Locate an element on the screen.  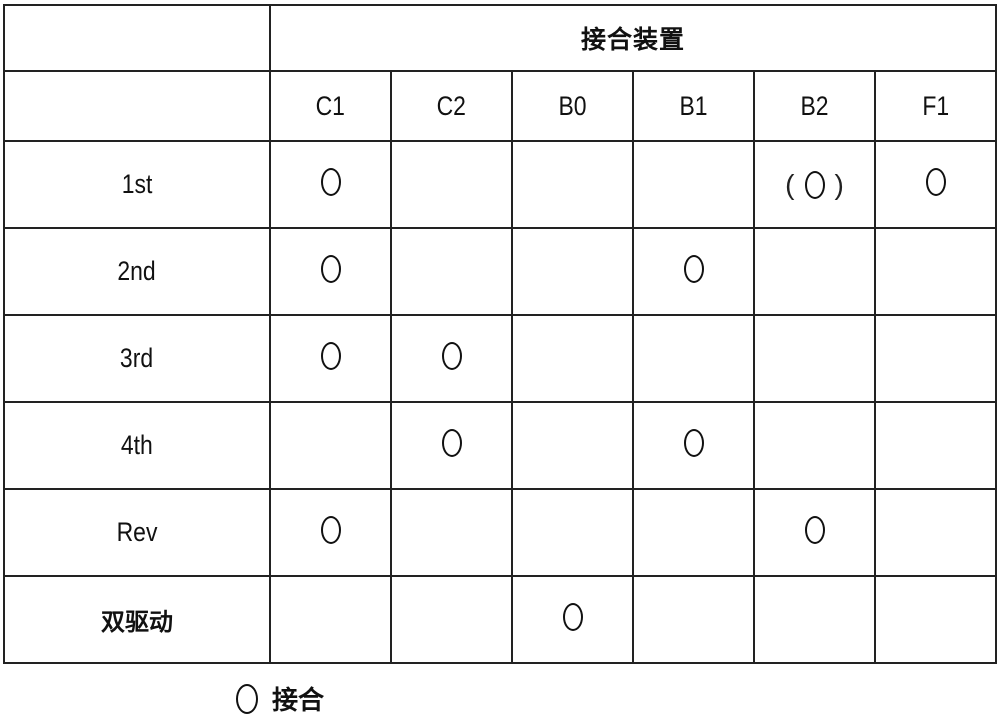
row-header-cell: 2nd is located at coordinates (137, 271).